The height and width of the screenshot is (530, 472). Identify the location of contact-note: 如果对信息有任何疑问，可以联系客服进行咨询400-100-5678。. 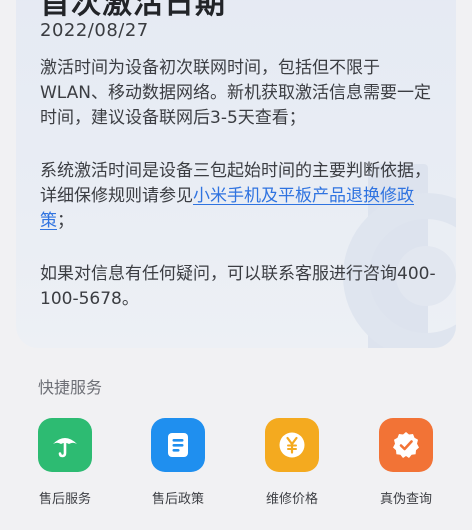
(238, 286).